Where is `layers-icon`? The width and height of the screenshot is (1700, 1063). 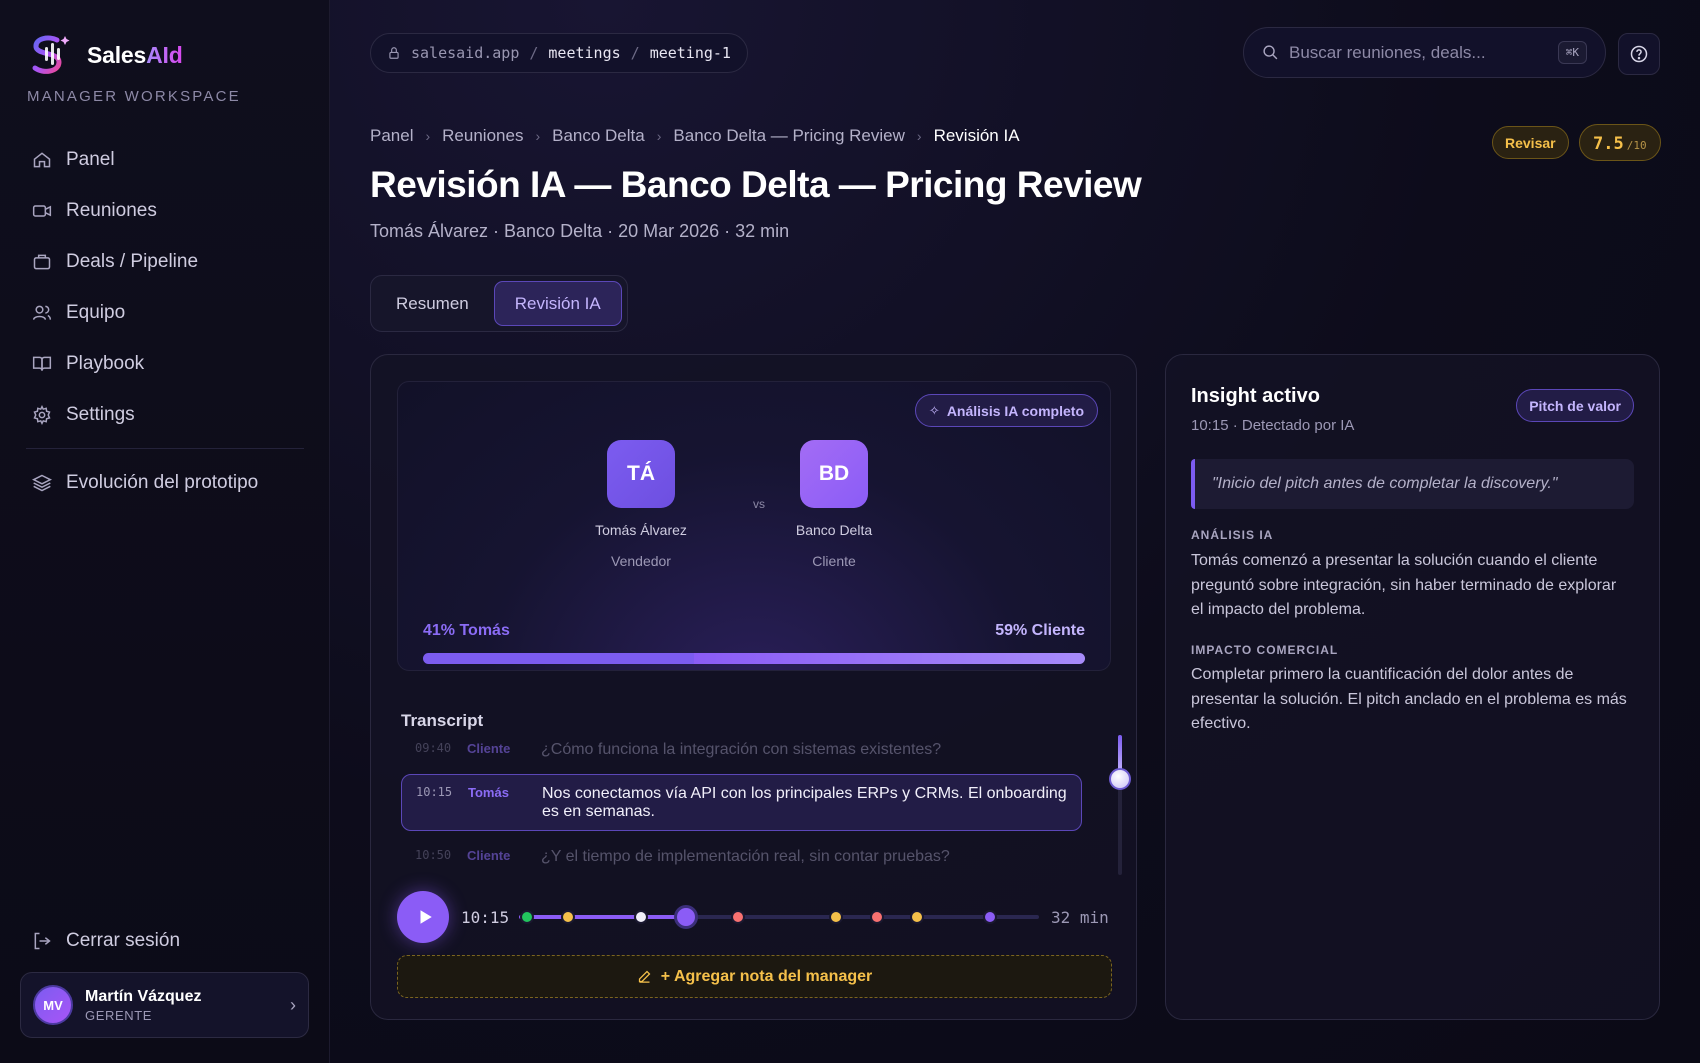 layers-icon is located at coordinates (42, 482).